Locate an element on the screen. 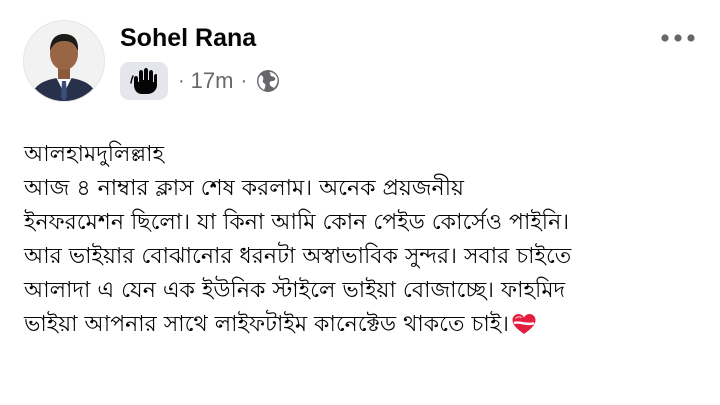  profile-badge is located at coordinates (144, 81).